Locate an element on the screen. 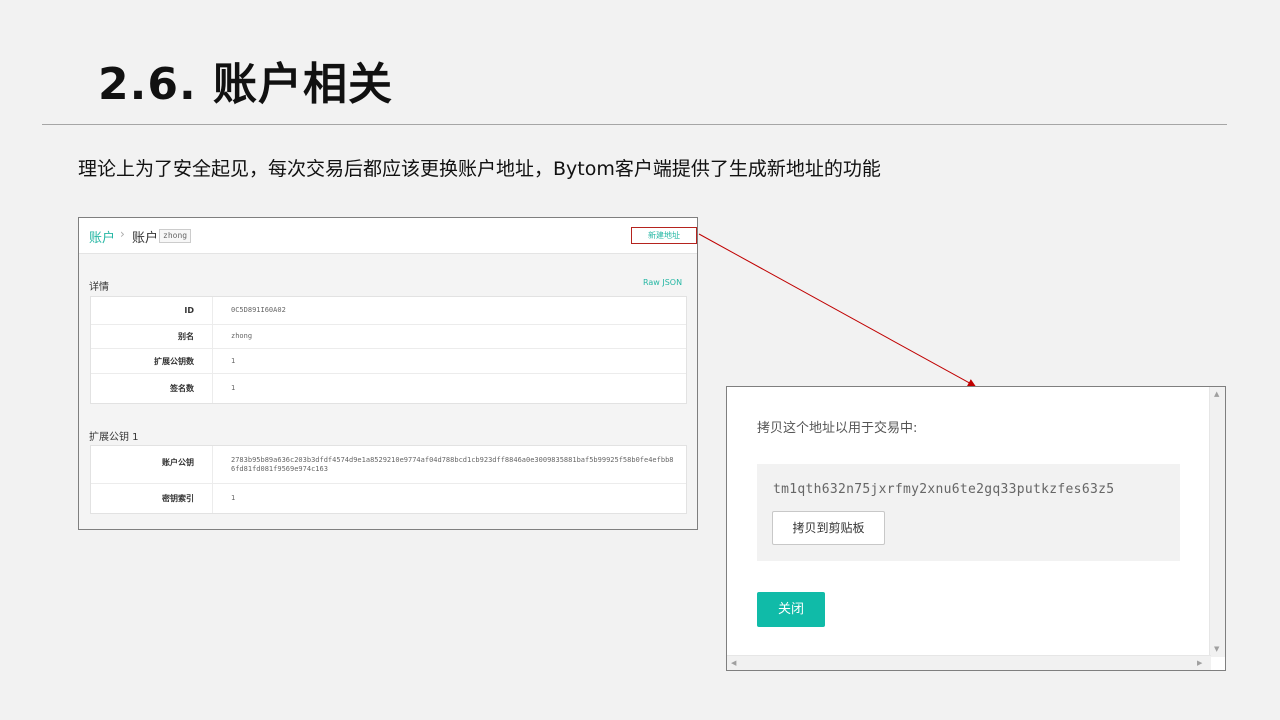 The width and height of the screenshot is (1280, 720). copy-to-clipboard-button: 拷贝到剪贴板 is located at coordinates (828, 528).